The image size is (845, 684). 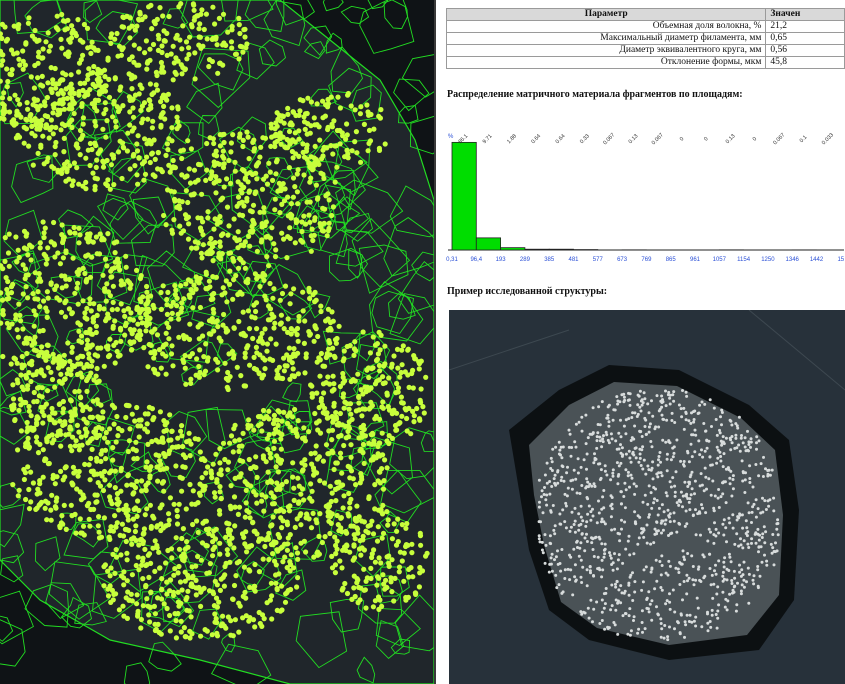 I want to click on header-parameter: Параметр, so click(x=606, y=14).